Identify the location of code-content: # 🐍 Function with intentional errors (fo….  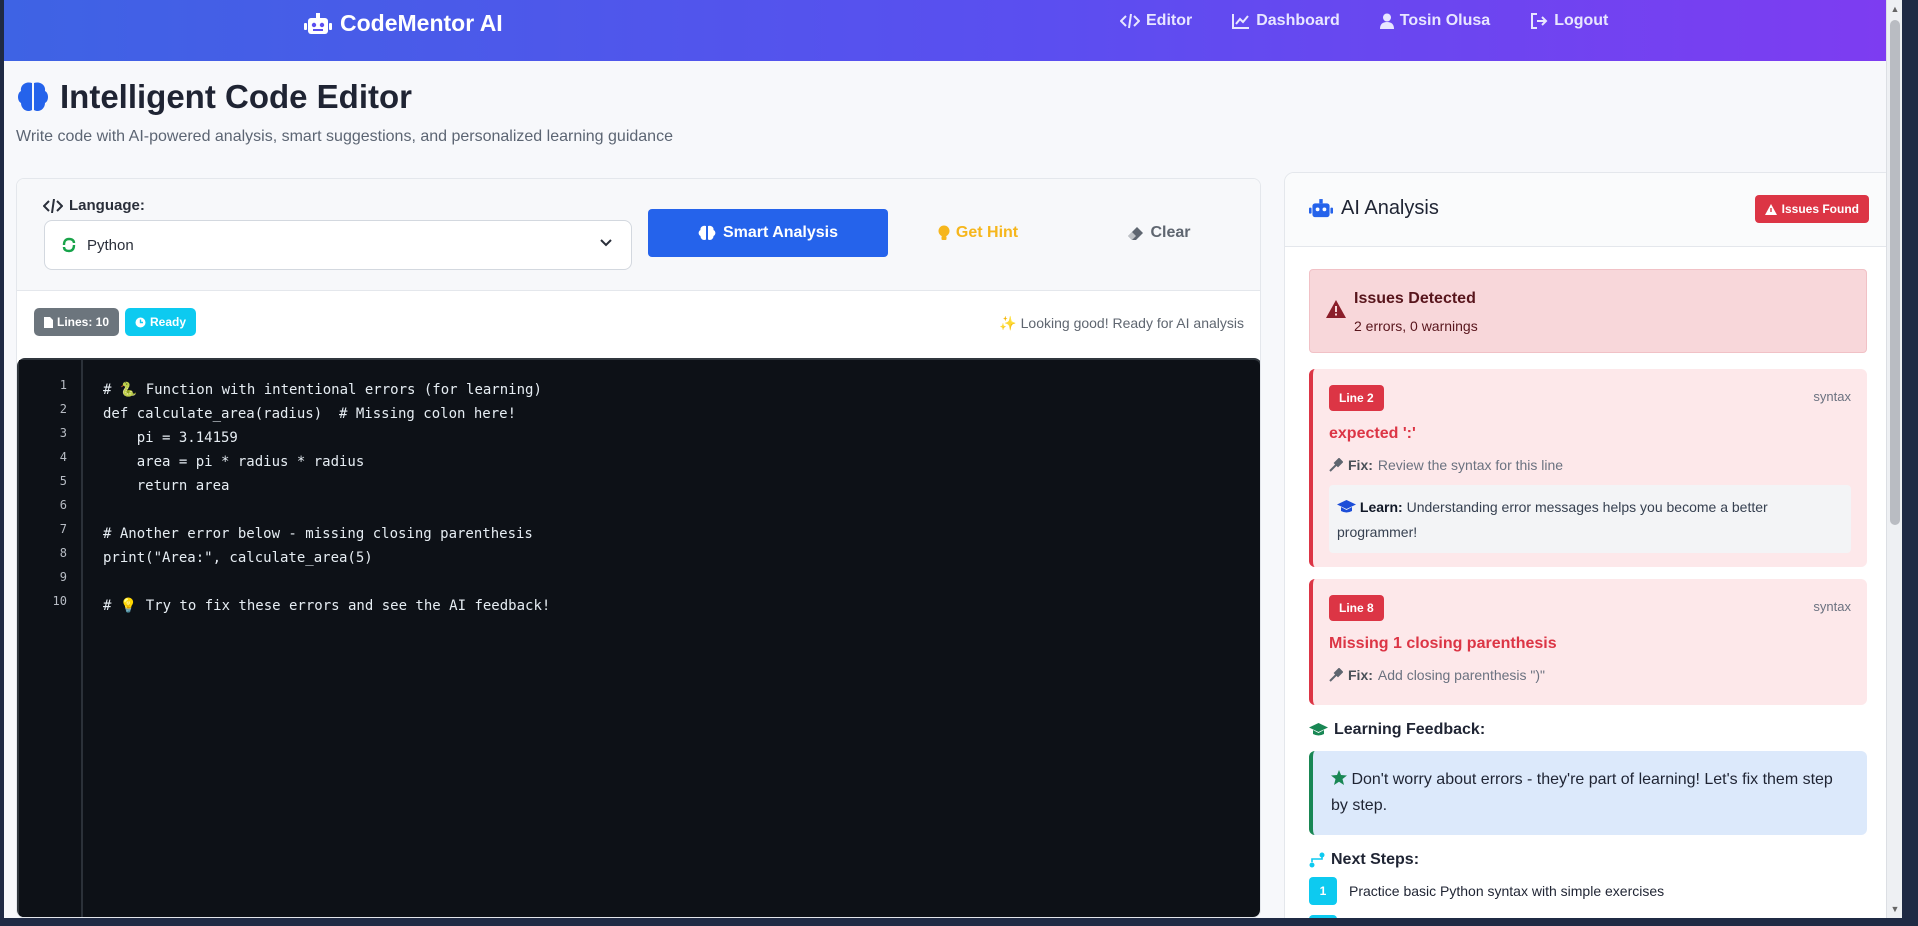
(326, 498).